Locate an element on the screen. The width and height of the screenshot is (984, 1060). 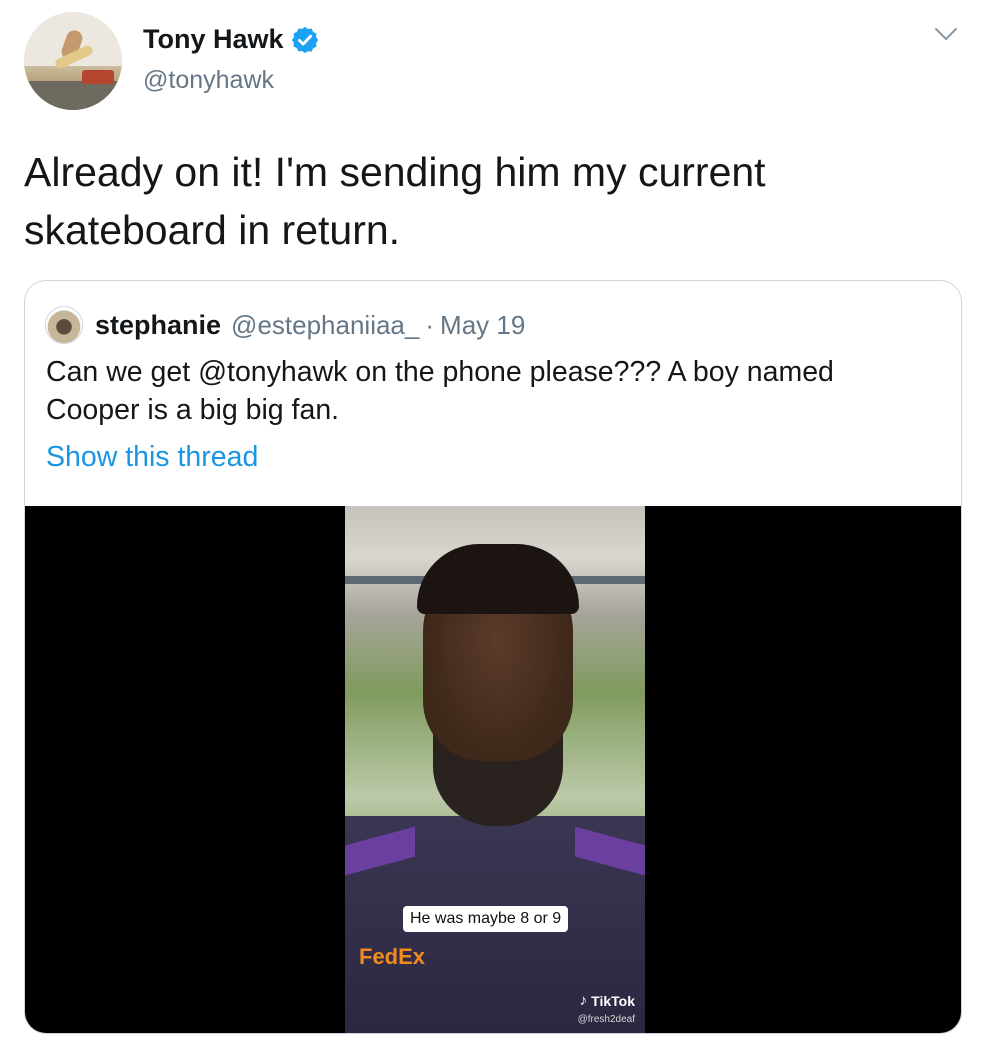
video-caption: He was maybe 8 or 9 is located at coordinates (486, 919).